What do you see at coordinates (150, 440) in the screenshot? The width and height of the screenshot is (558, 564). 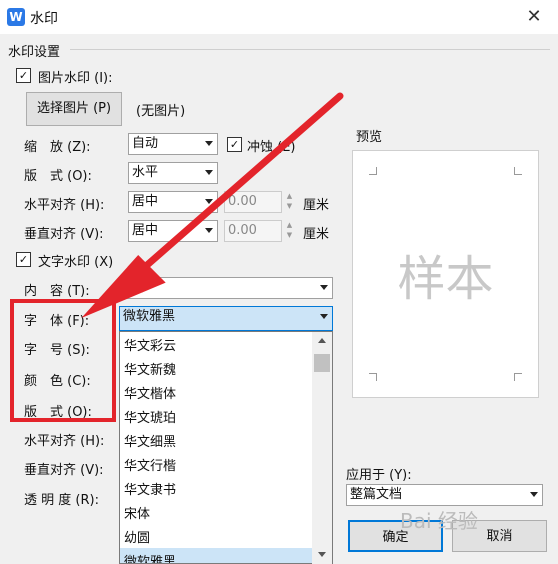 I see `font-option: 华文细黑` at bounding box center [150, 440].